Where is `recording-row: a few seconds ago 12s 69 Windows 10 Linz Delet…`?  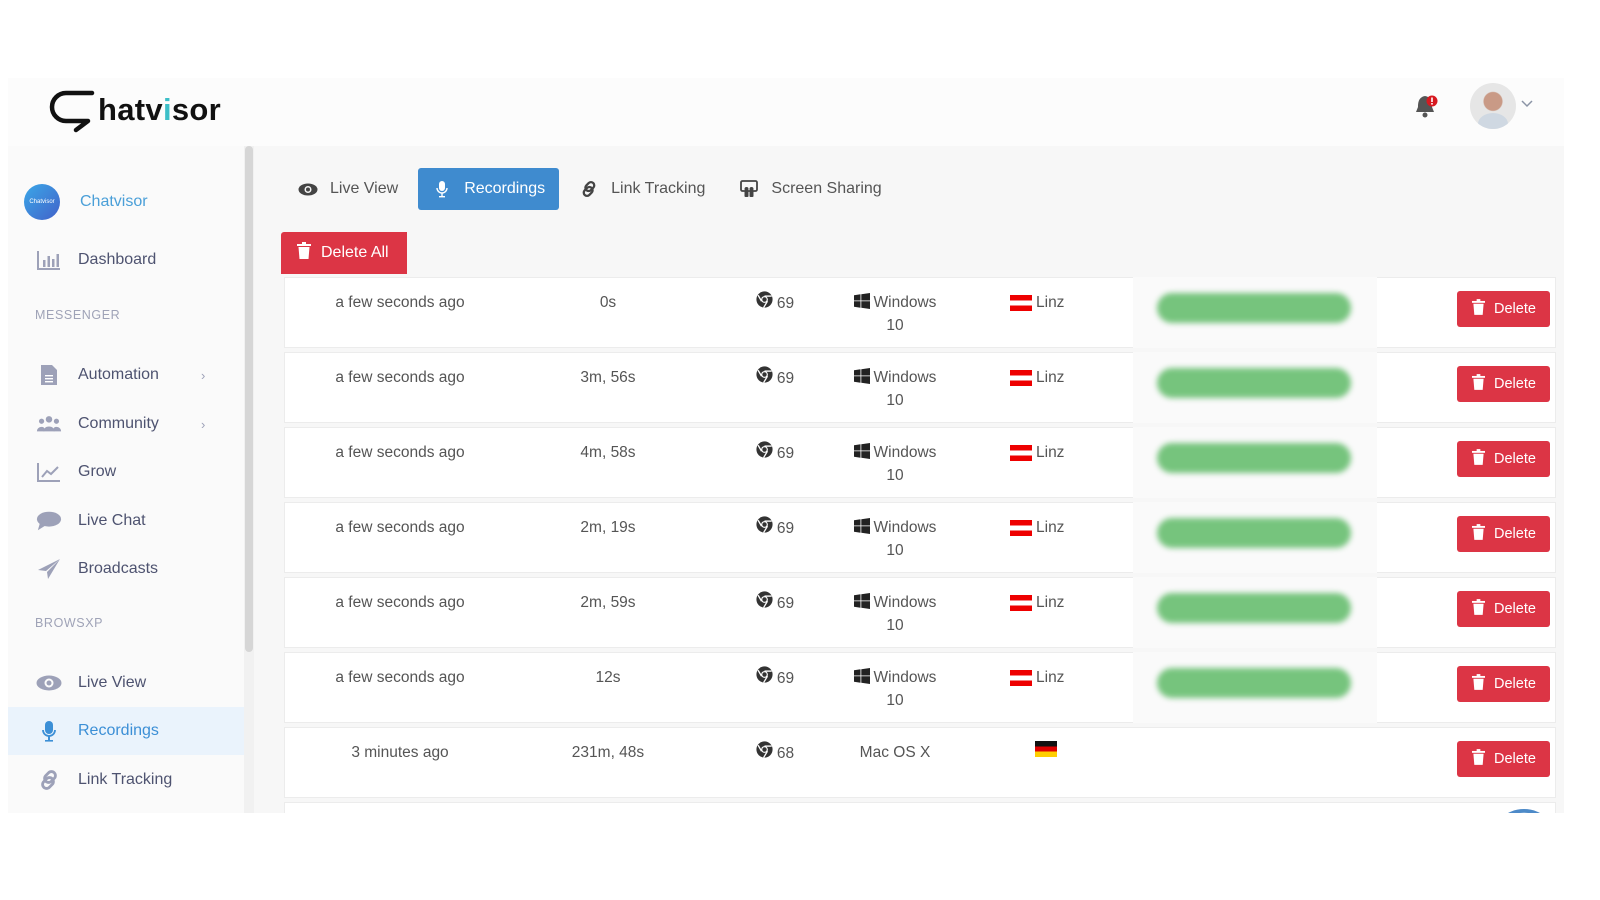 recording-row: a few seconds ago 12s 69 Windows 10 Linz Delet… is located at coordinates (920, 687).